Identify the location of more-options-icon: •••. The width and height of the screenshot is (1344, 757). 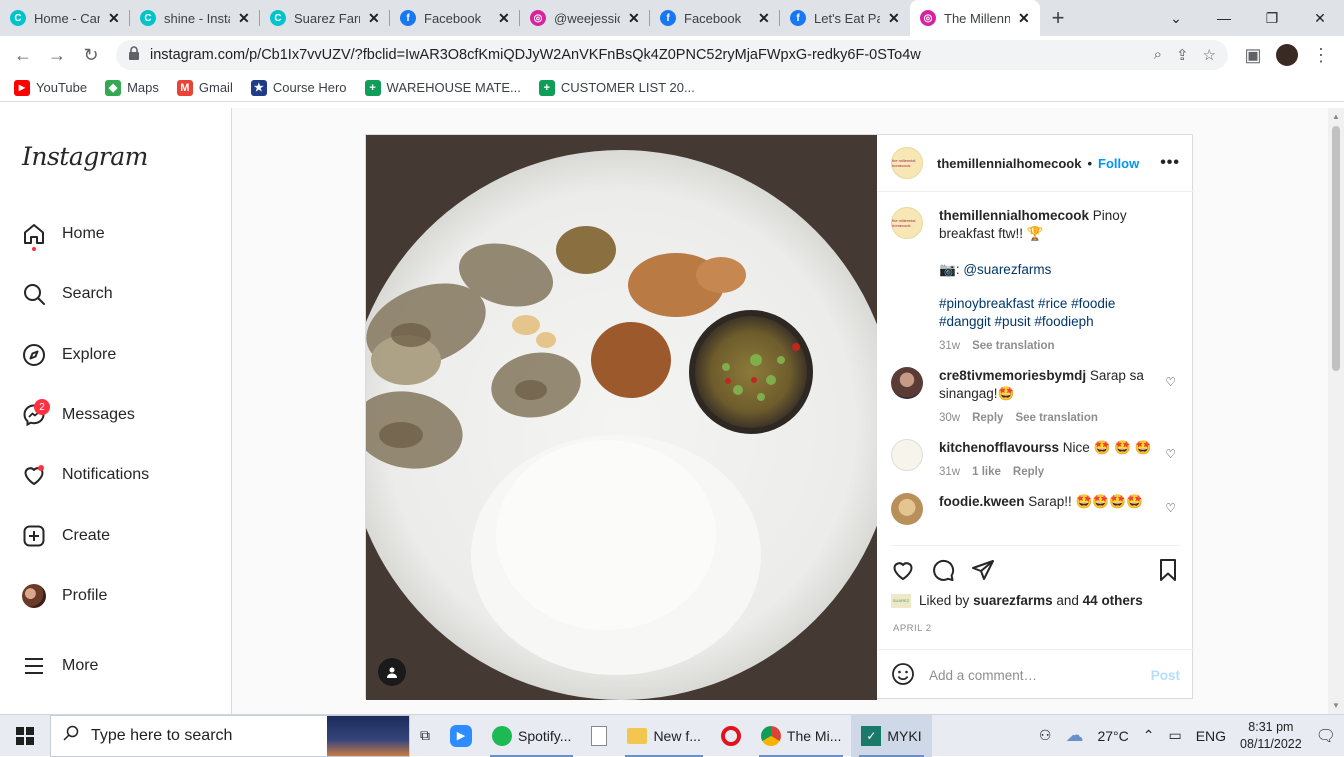
(1170, 163).